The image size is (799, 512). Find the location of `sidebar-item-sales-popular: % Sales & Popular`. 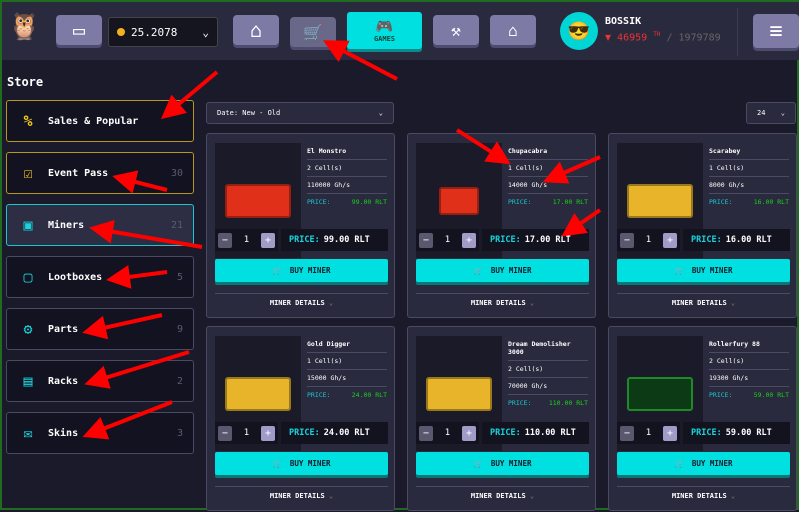

sidebar-item-sales-popular: % Sales & Popular is located at coordinates (100, 121).